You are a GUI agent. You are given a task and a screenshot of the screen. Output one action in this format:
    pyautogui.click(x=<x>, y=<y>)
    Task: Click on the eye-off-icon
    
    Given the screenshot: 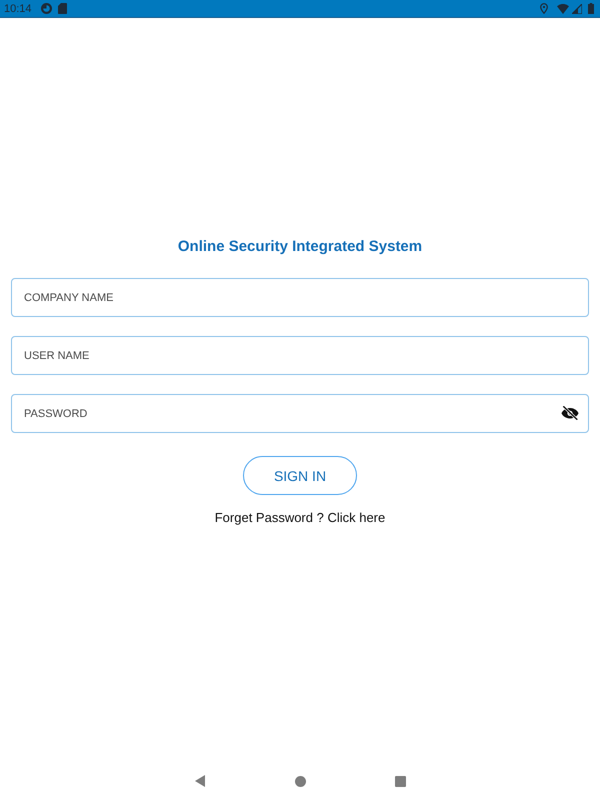 What is the action you would take?
    pyautogui.click(x=570, y=413)
    